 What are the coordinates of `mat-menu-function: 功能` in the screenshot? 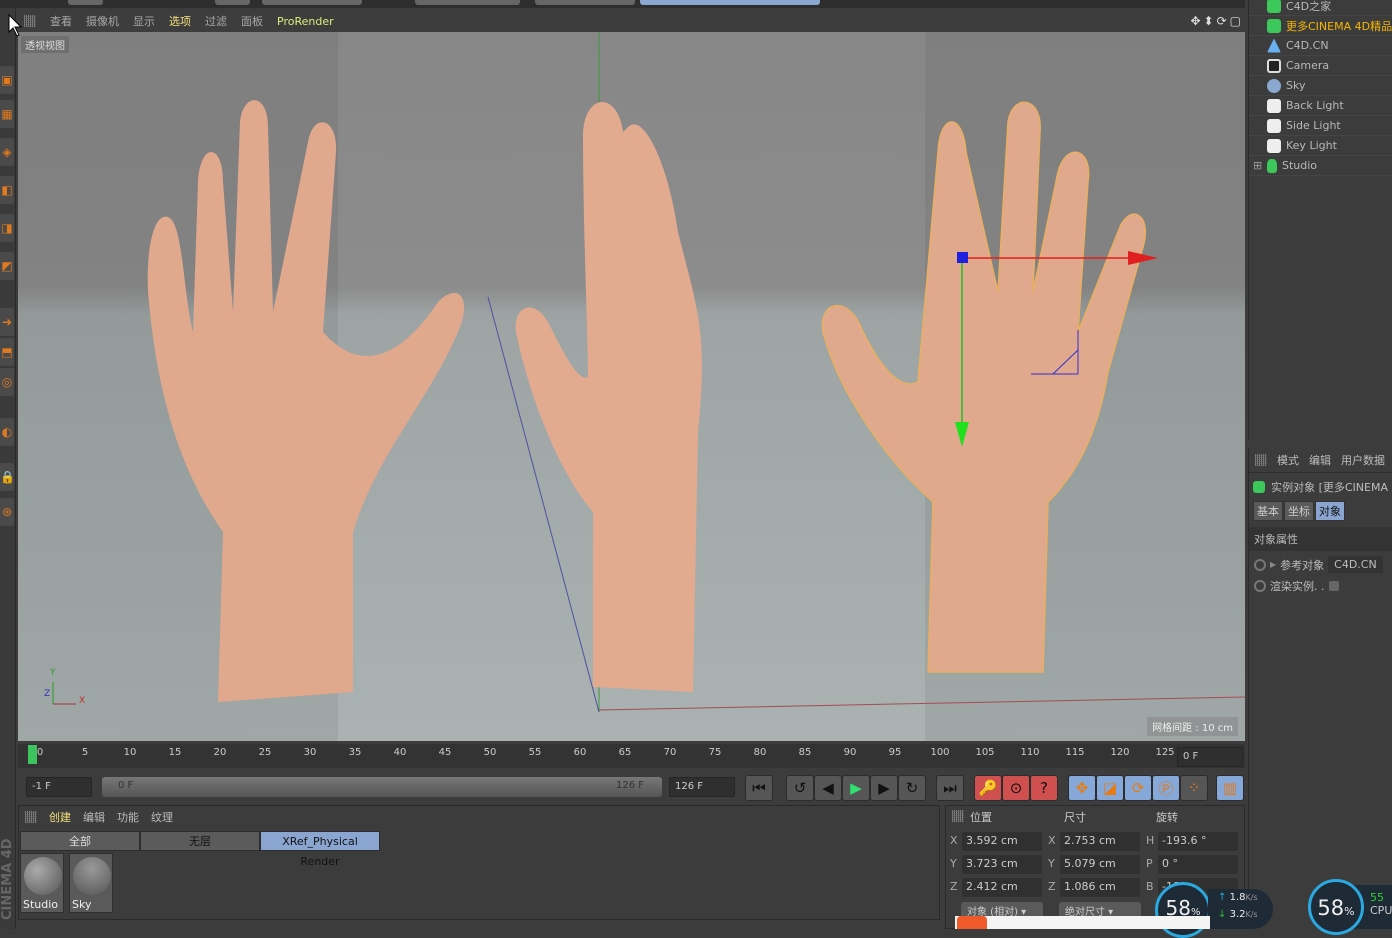 It's located at (128, 817).